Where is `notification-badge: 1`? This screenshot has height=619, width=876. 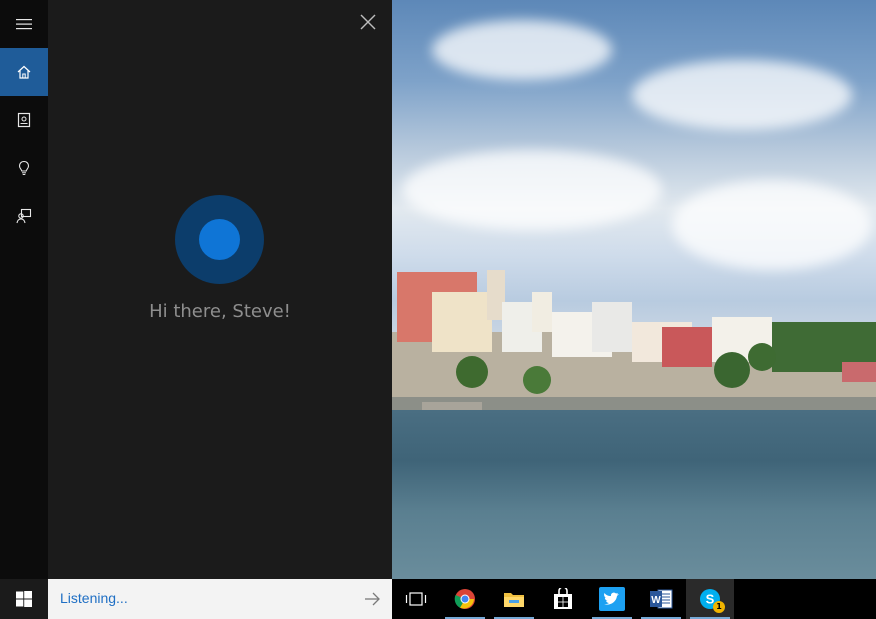 notification-badge: 1 is located at coordinates (719, 607).